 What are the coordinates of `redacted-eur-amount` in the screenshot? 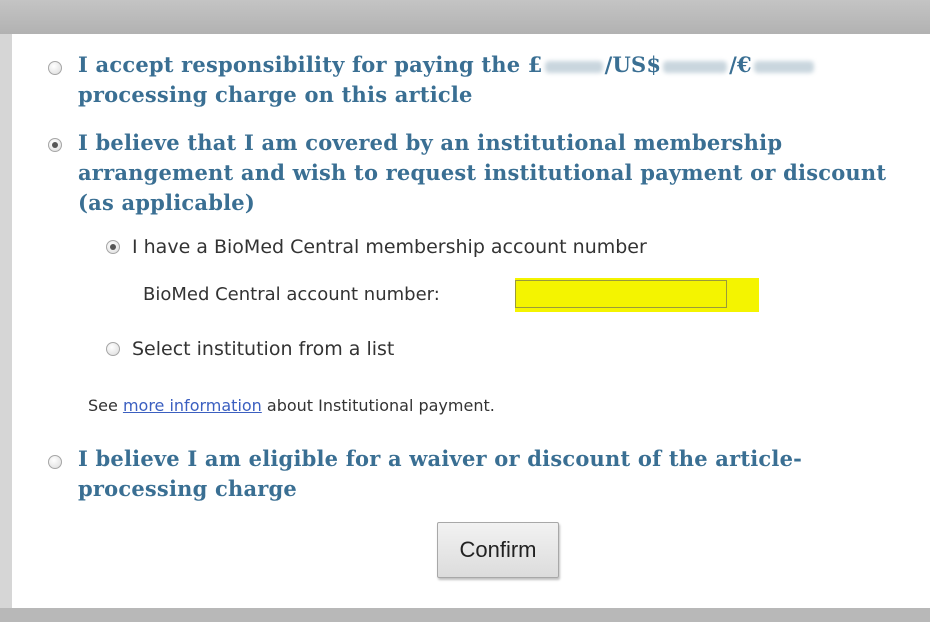 It's located at (783, 66).